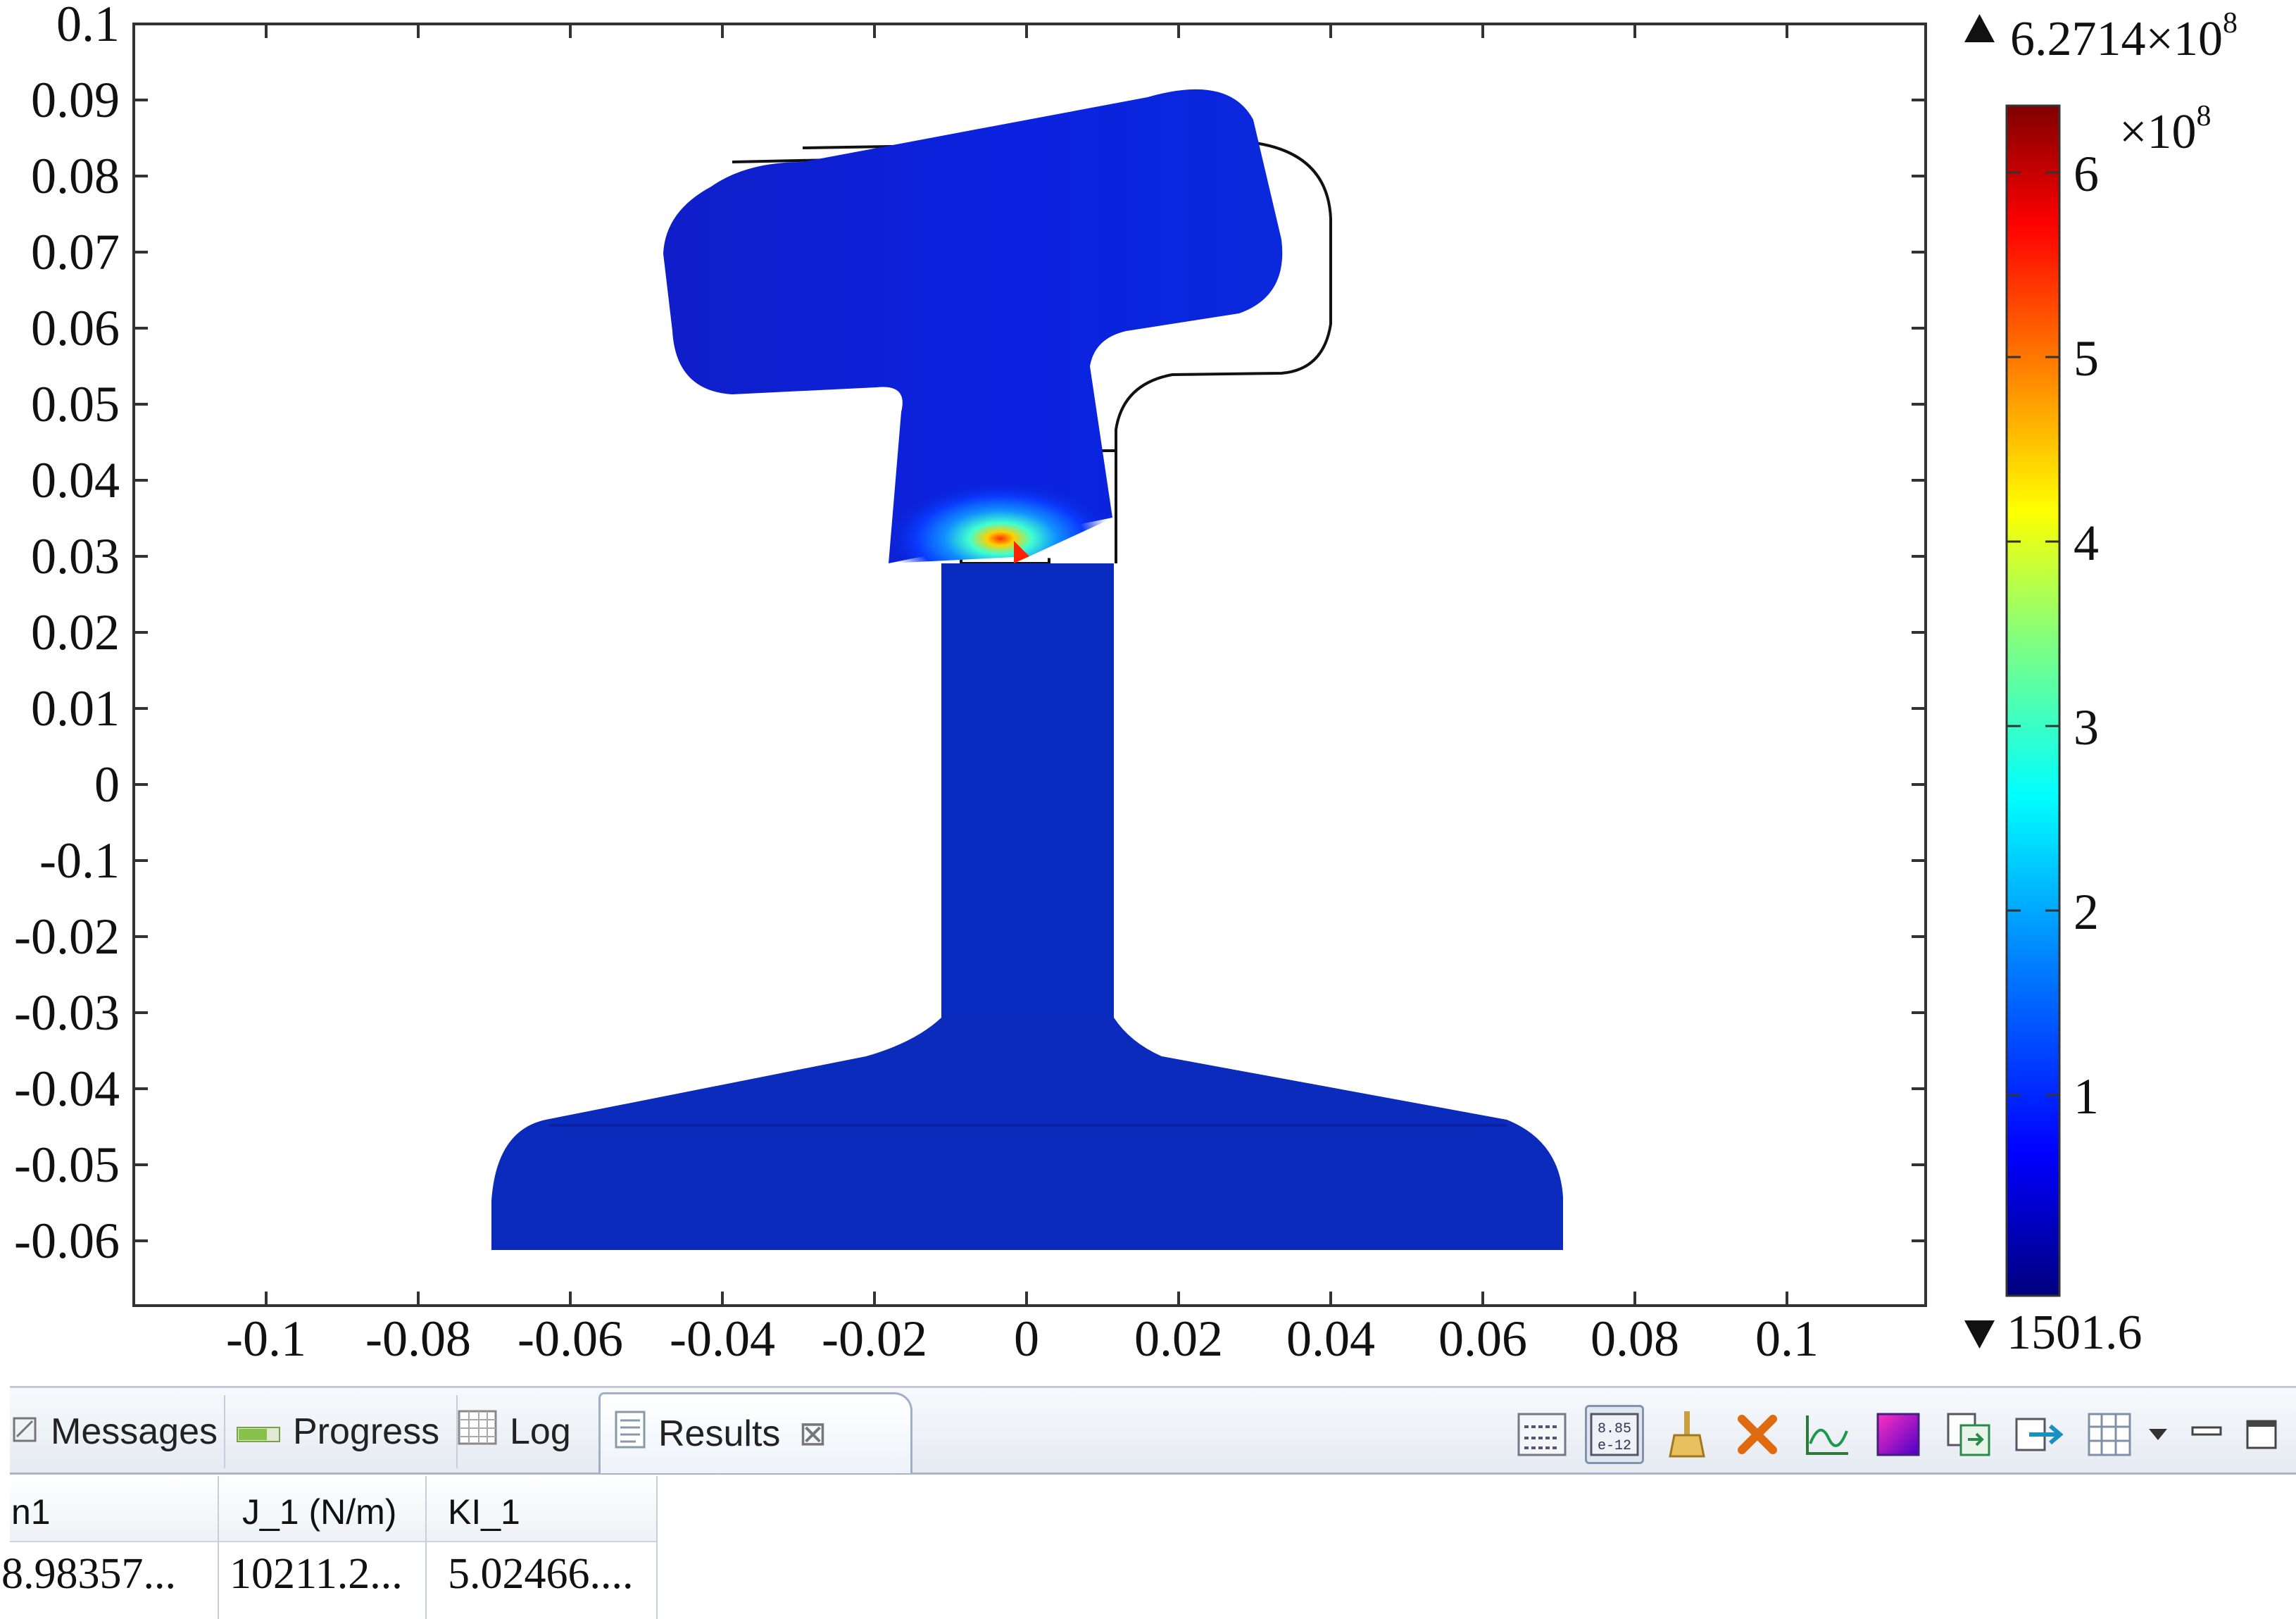  Describe the element at coordinates (2086, 174) in the screenshot. I see `colorbar-tick-label: 6` at that location.